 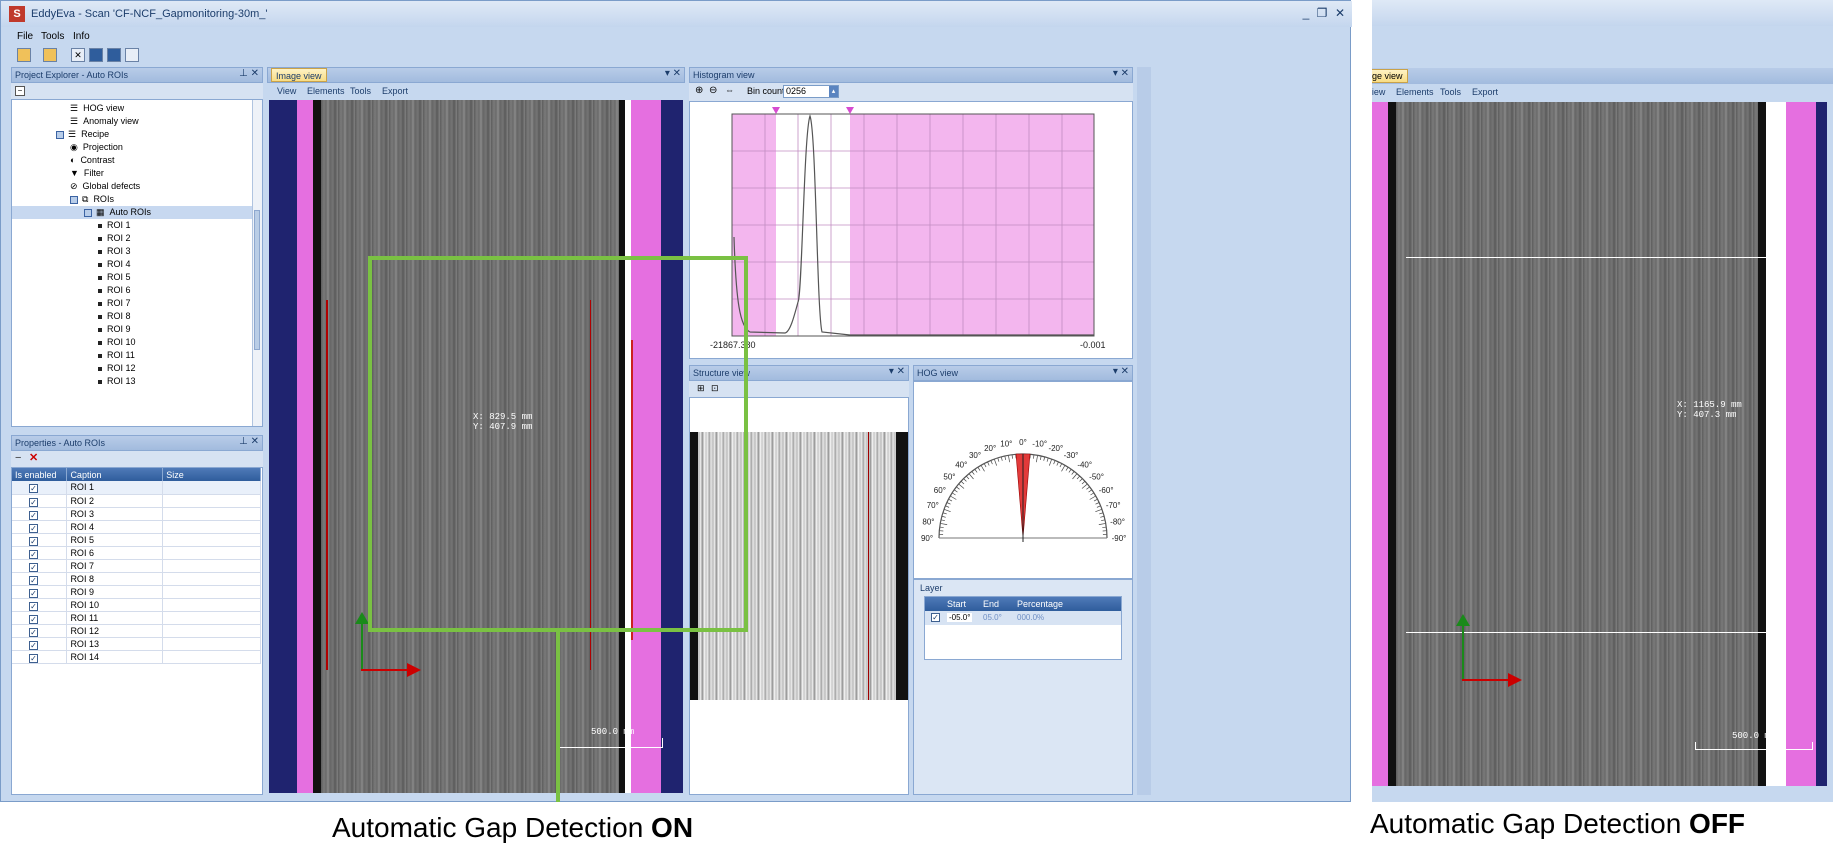 I want to click on bin-count-input: 0256 ▴, so click(x=811, y=91).